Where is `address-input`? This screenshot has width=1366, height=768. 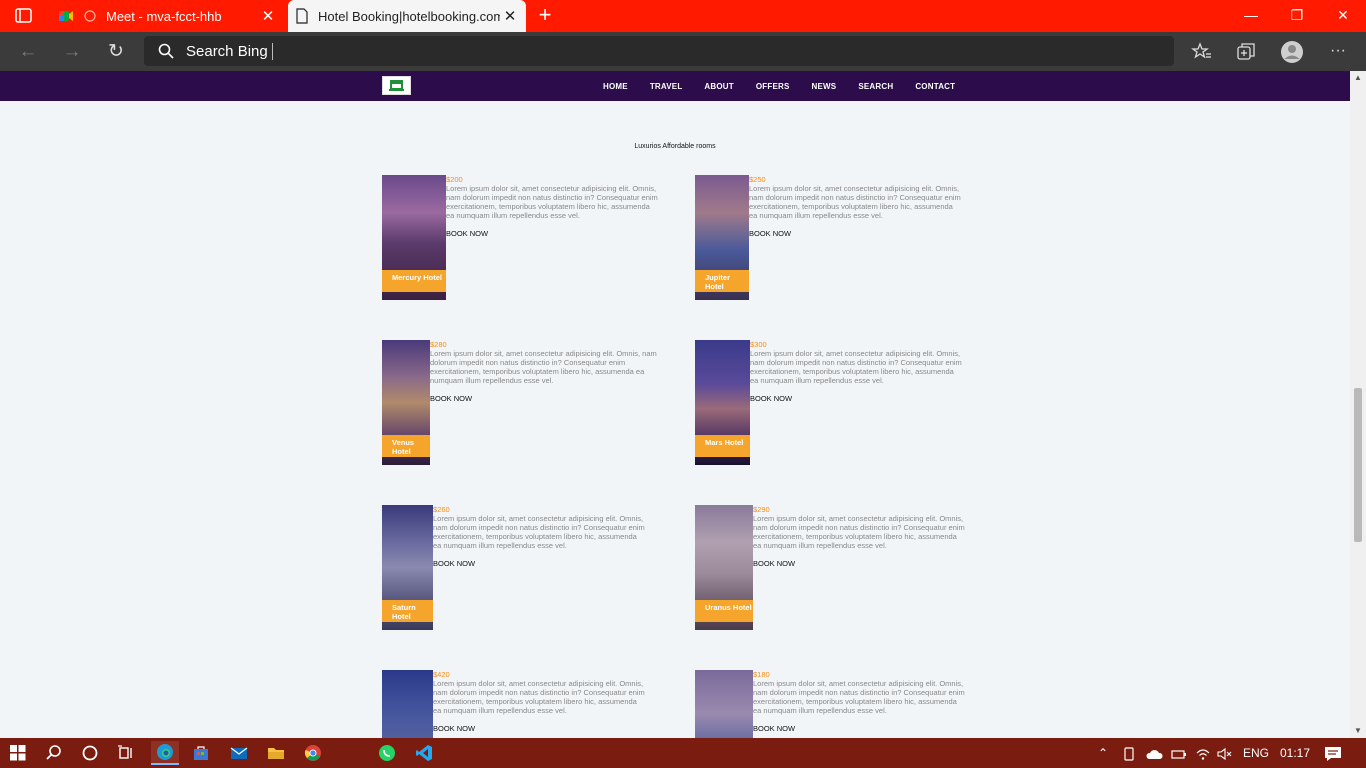
address-input is located at coordinates (636, 51).